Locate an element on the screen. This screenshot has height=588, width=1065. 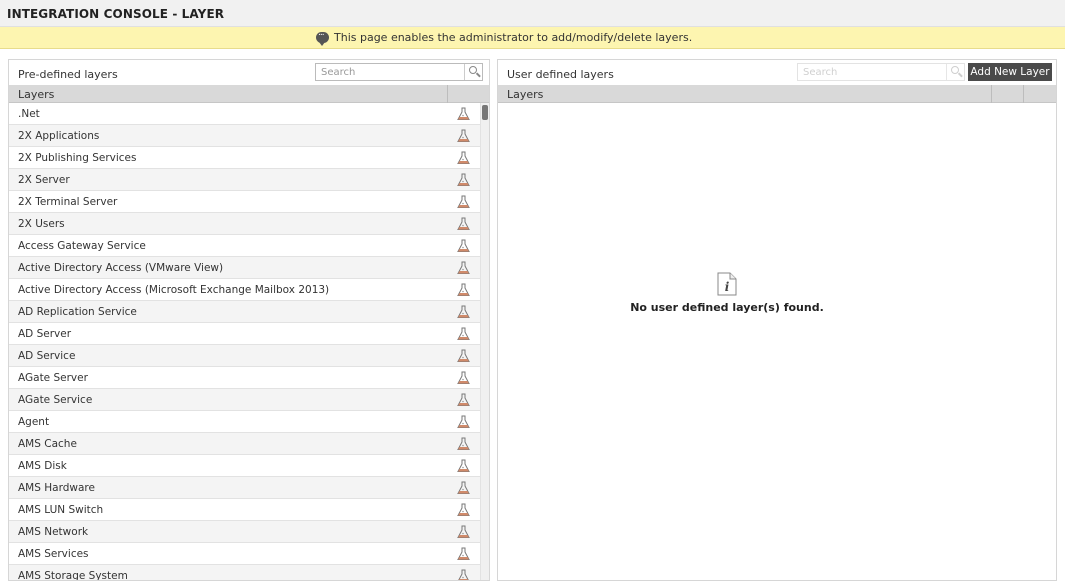
add-new-layer-button: Add New Layer is located at coordinates (1010, 72).